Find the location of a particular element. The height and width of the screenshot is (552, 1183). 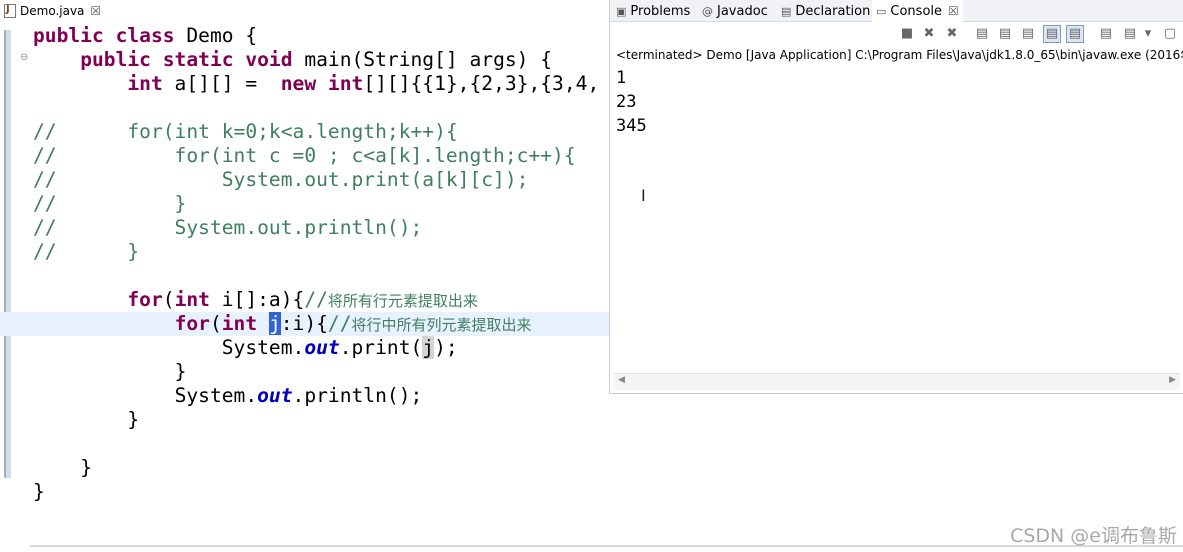

tab-problems: ▣ Problems is located at coordinates (653, 11).